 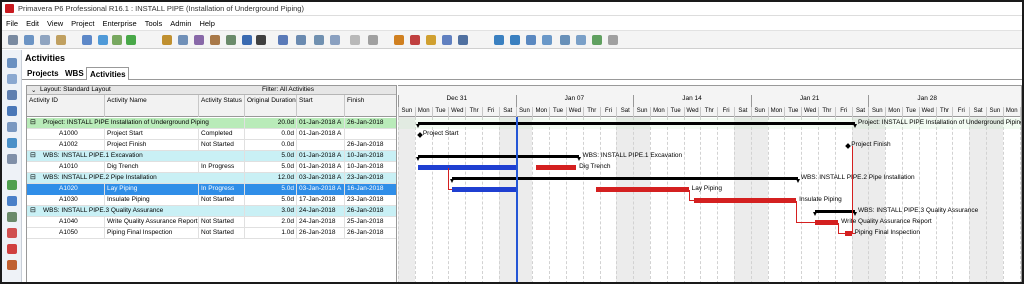 I want to click on column-activity-name: Activity Name, so click(x=152, y=106).